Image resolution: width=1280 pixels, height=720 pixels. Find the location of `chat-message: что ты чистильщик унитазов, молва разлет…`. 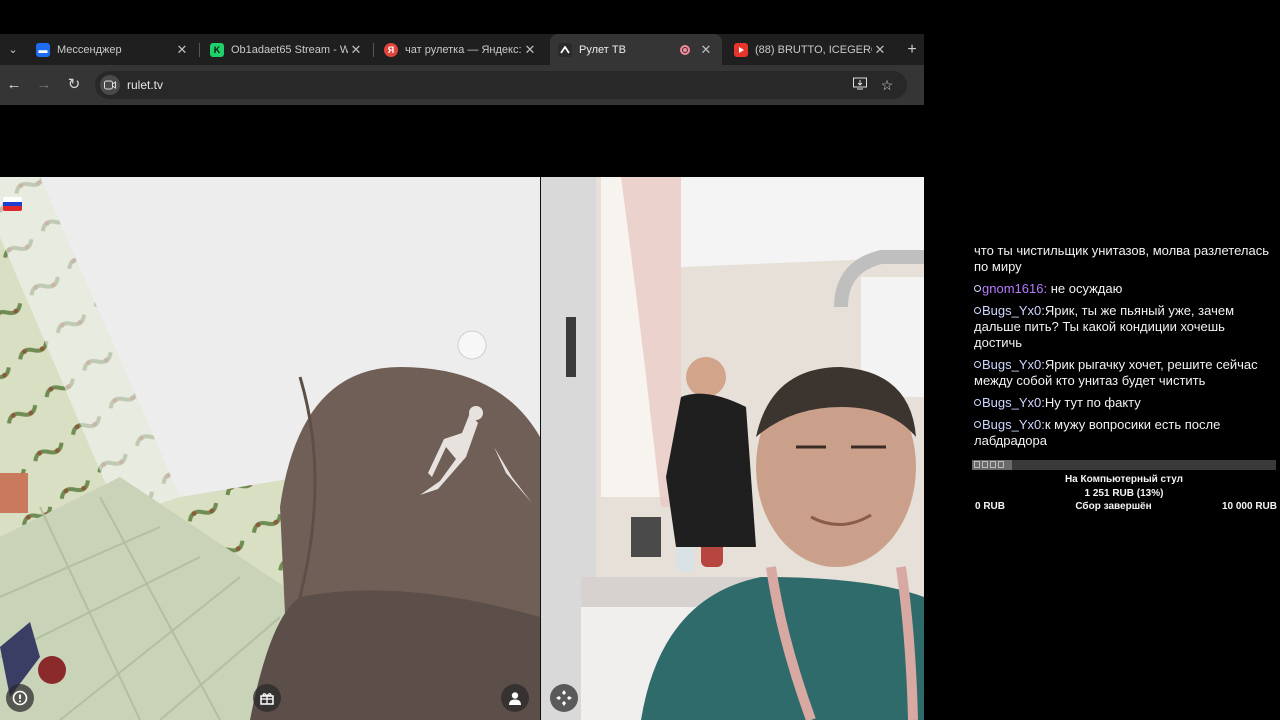

chat-message: что ты чистильщик унитазов, молва разлет… is located at coordinates (1124, 259).